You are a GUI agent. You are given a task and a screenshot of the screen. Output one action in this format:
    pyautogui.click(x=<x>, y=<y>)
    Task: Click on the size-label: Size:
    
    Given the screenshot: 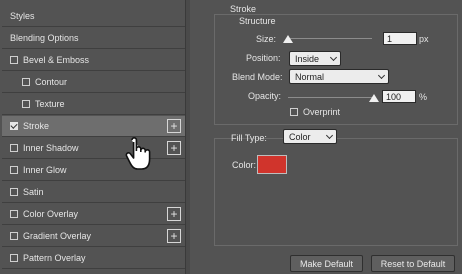 What is the action you would take?
    pyautogui.click(x=266, y=39)
    